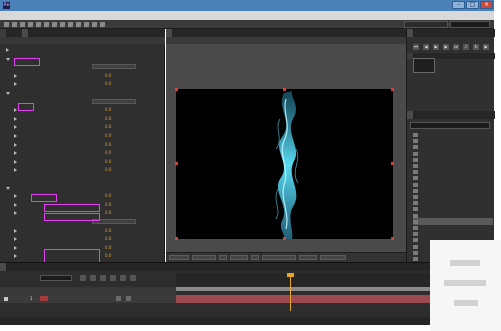 The height and width of the screenshot is (331, 501). I want to click on layer-row: 1, so click(88, 299).